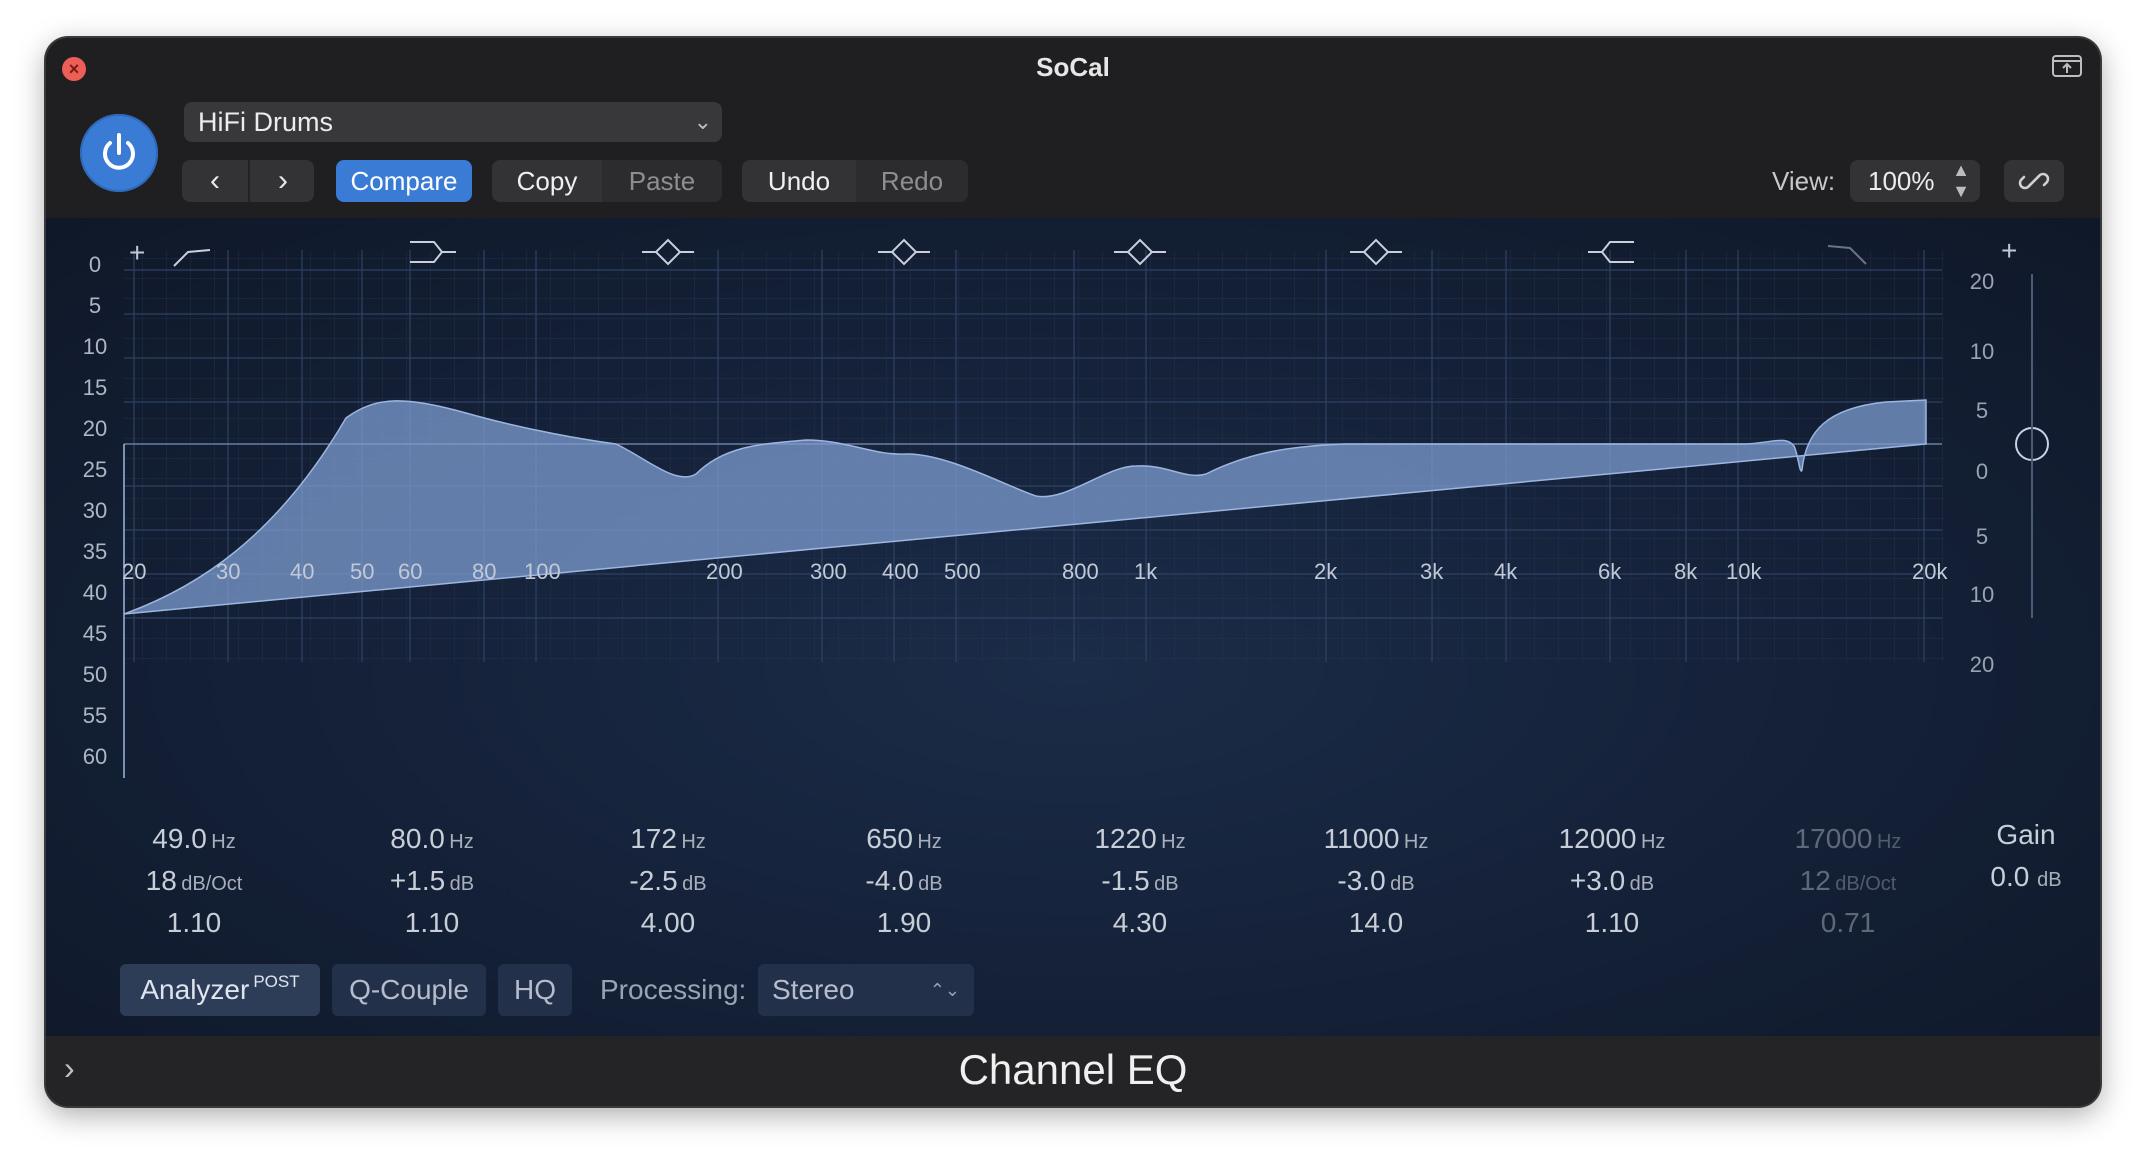 This screenshot has width=2148, height=1162. I want to click on band-frequency: 17000 Hz, so click(1848, 839).